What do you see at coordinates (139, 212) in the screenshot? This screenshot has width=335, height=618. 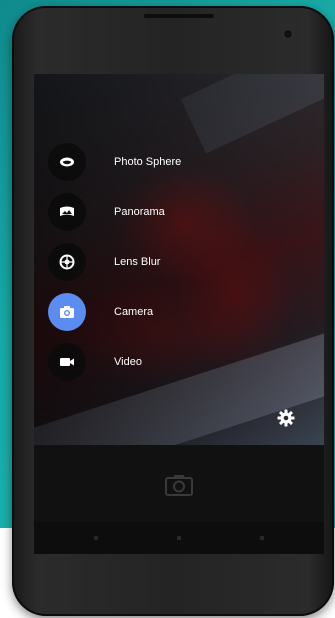 I see `mode-label-panorama: Panorama` at bounding box center [139, 212].